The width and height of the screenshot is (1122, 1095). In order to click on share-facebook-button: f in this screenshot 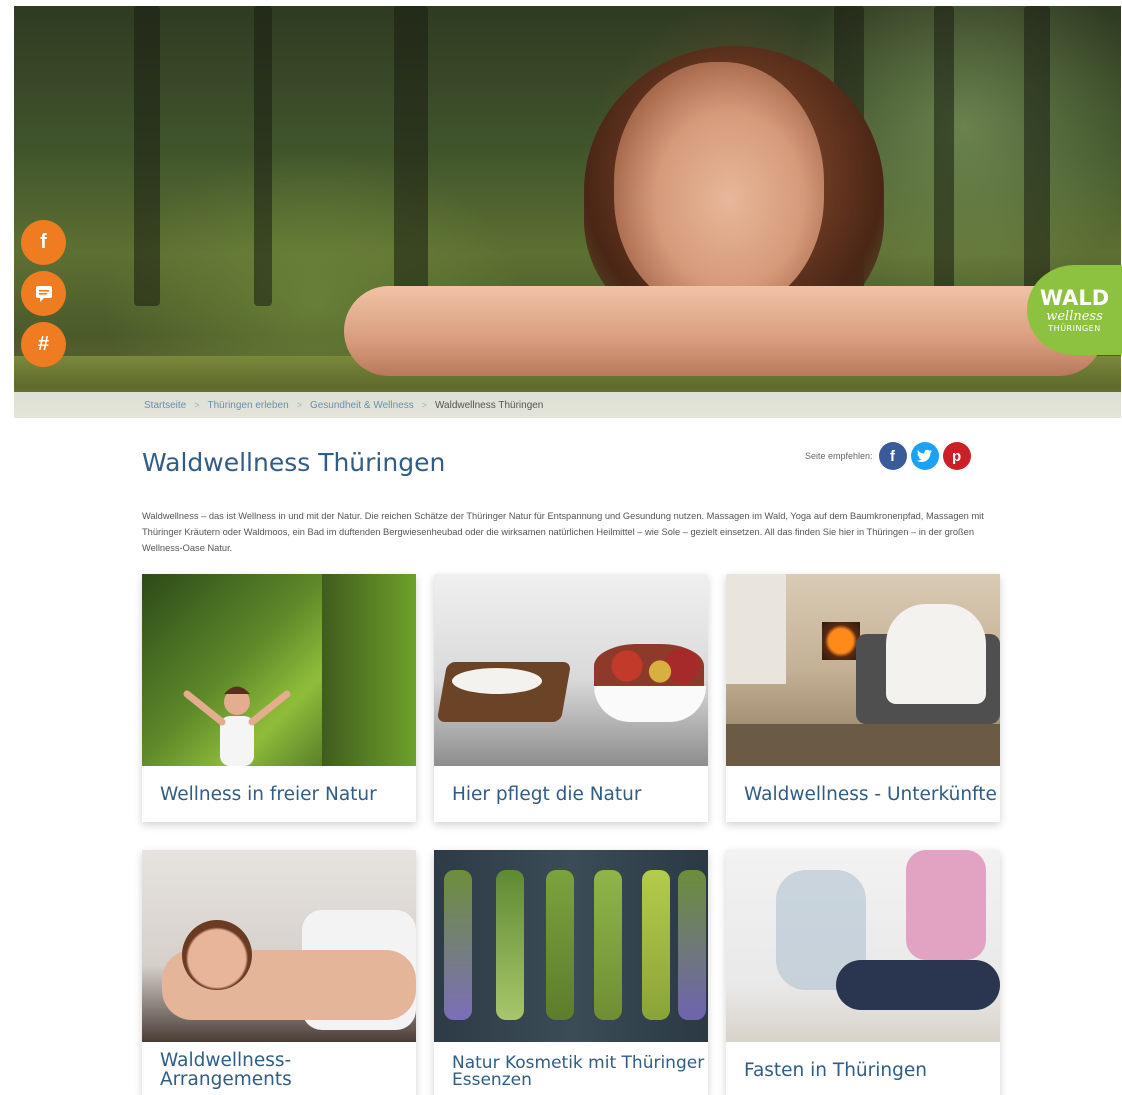, I will do `click(892, 456)`.